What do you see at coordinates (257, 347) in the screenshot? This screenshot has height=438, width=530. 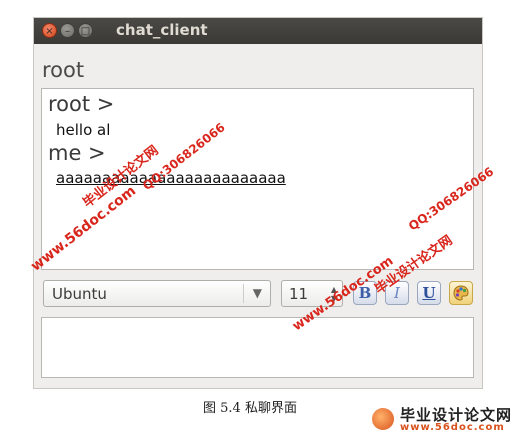 I see `message-input` at bounding box center [257, 347].